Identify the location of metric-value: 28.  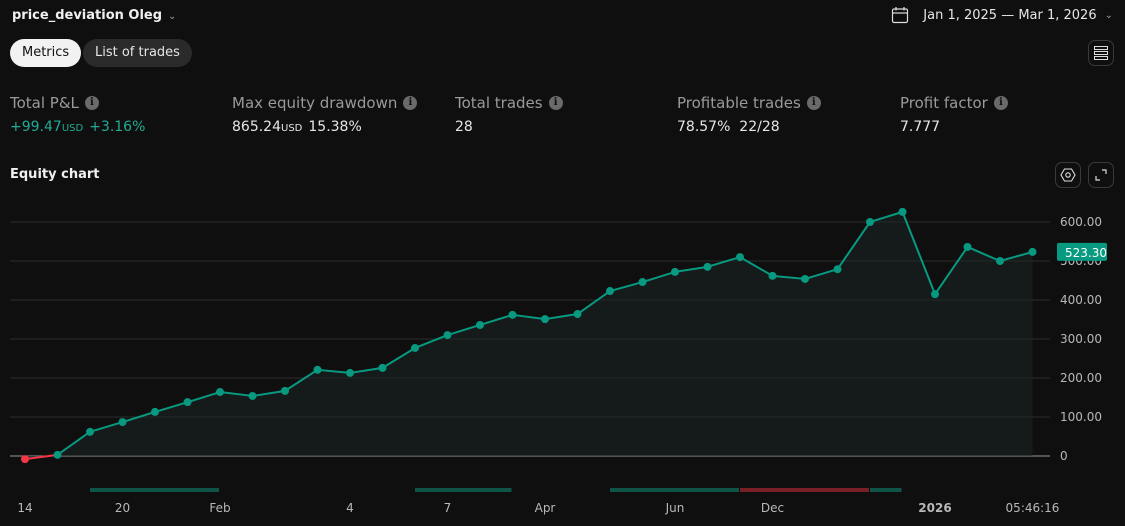
(464, 127).